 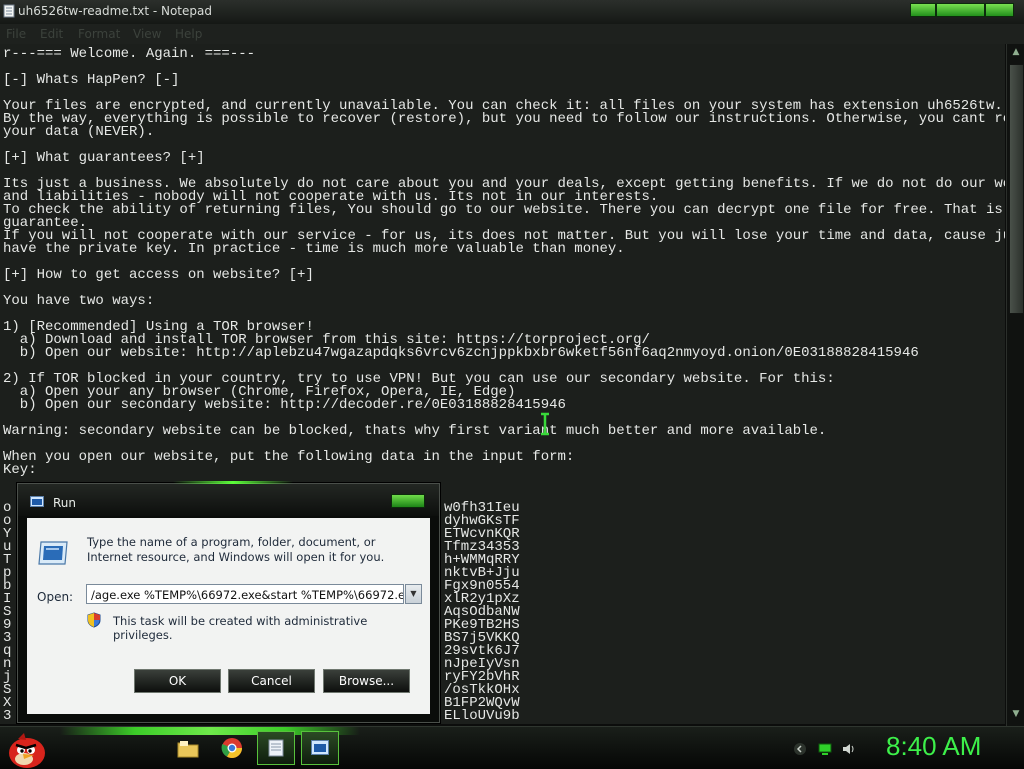 I want to click on notepad-icon, so click(x=276, y=748).